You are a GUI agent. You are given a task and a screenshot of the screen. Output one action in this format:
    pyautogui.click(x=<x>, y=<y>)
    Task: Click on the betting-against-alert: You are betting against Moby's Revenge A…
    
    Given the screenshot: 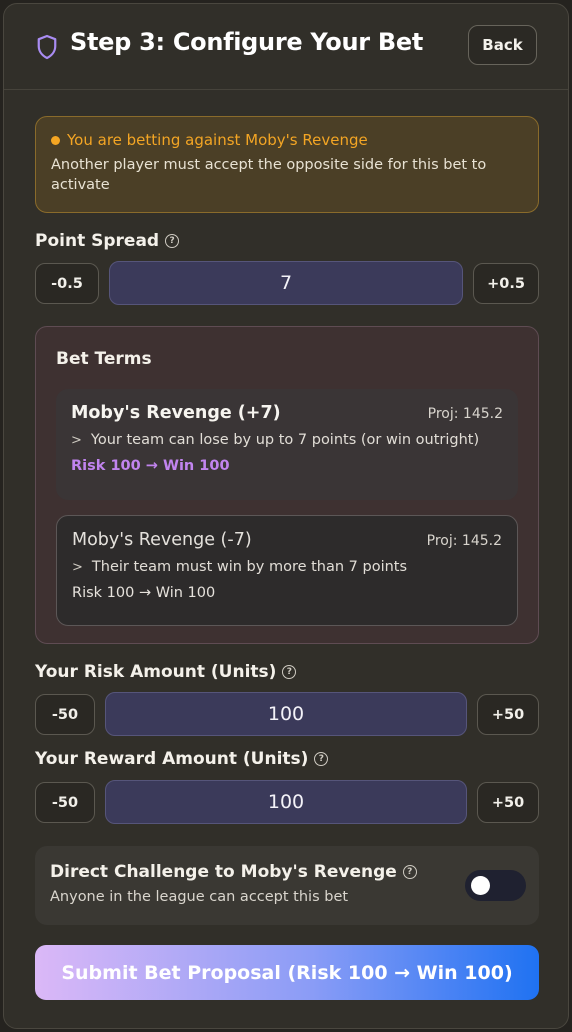 What is the action you would take?
    pyautogui.click(x=287, y=164)
    